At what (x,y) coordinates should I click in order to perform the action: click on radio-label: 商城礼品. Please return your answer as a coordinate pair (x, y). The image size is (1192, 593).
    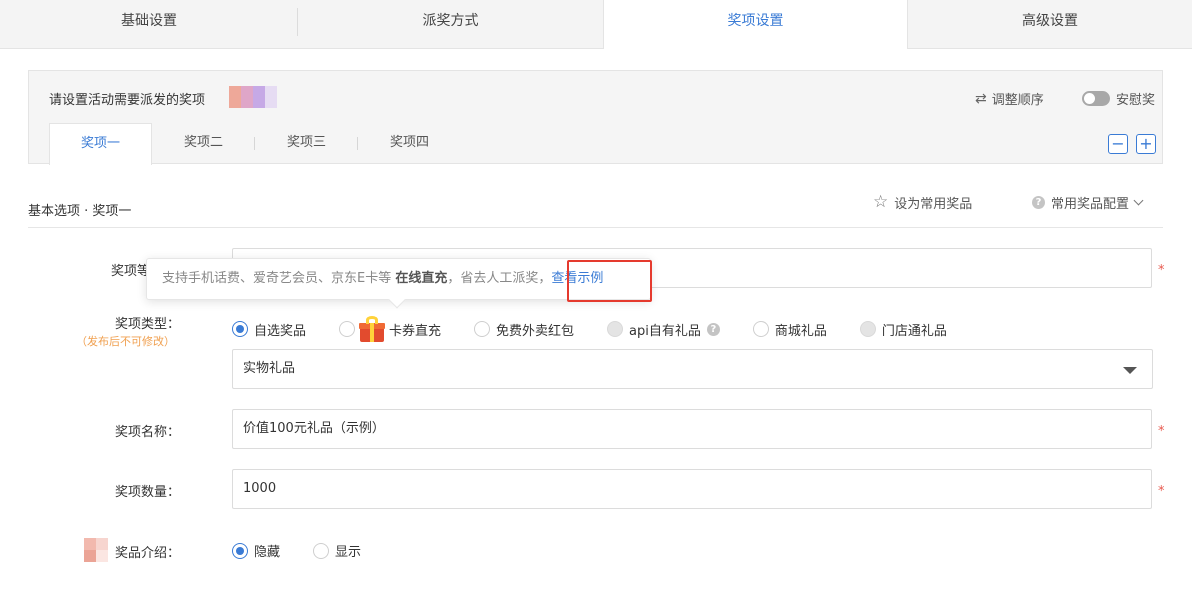
    Looking at the image, I should click on (800, 331).